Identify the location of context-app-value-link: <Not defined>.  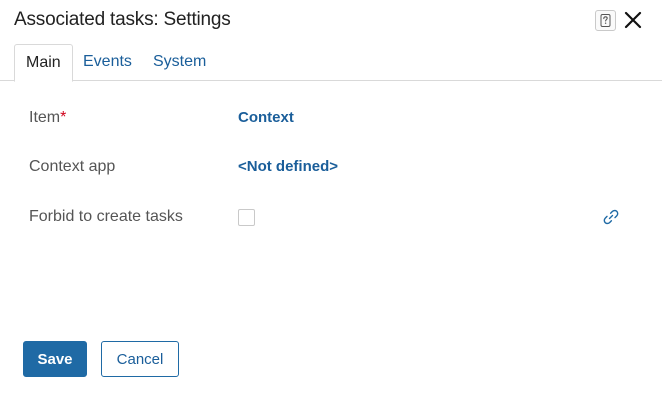
(288, 166).